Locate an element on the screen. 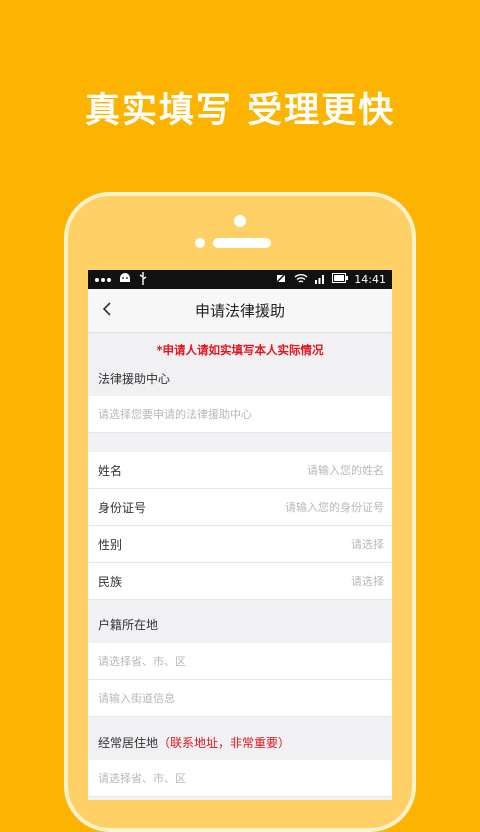  status-time: 14:41 is located at coordinates (370, 279).